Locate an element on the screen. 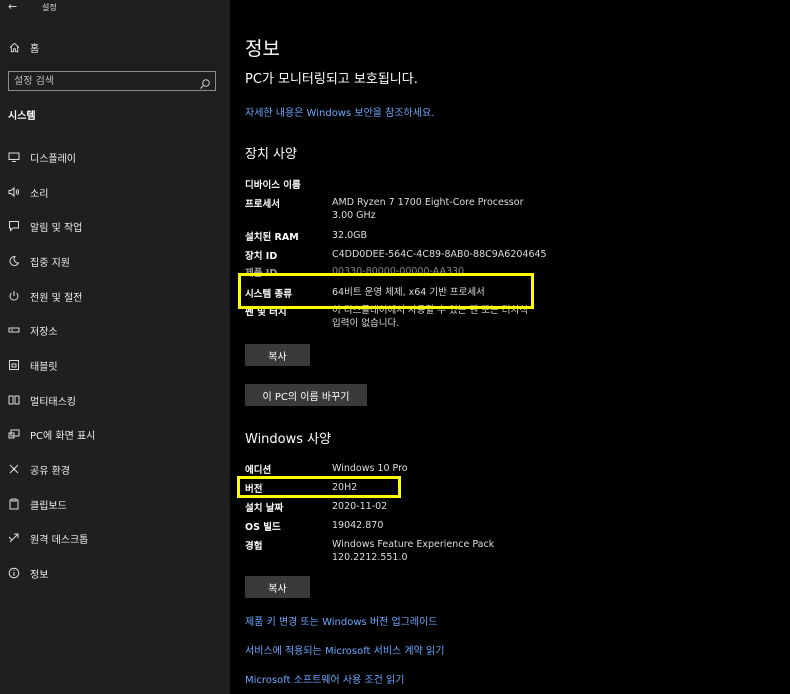  sidebar-item-label: 소리 is located at coordinates (39, 194).